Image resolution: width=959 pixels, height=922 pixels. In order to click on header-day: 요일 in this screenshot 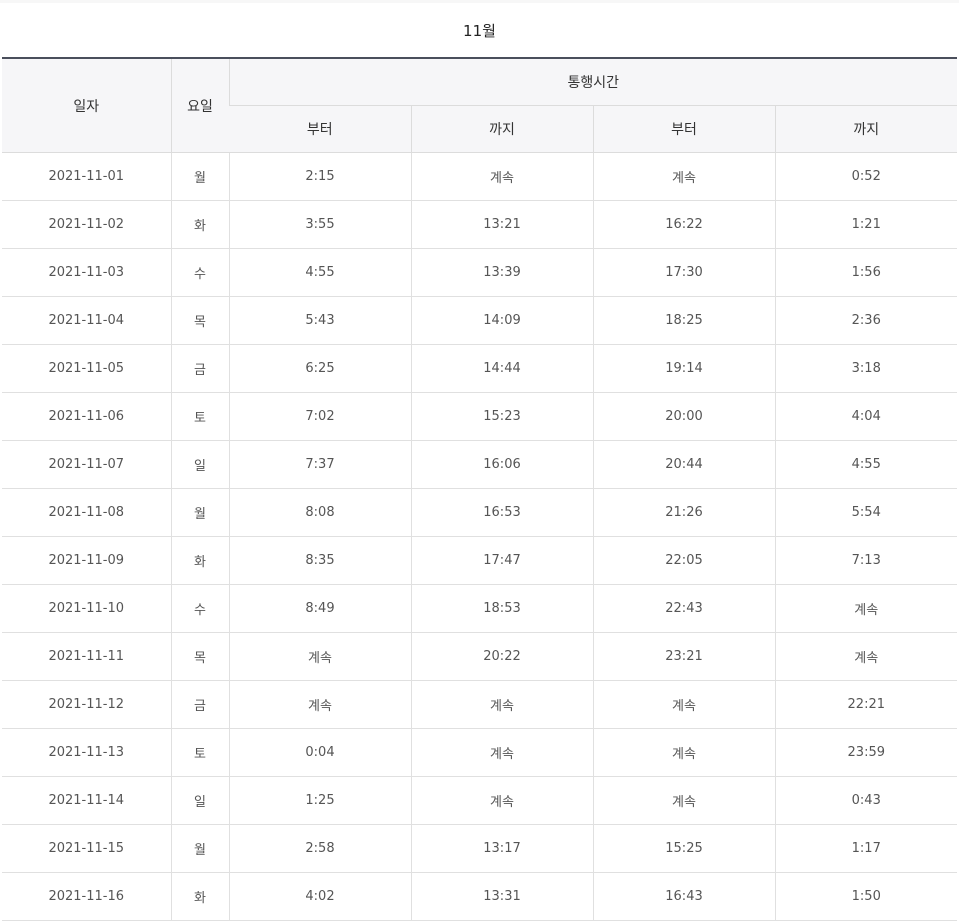, I will do `click(199, 105)`.